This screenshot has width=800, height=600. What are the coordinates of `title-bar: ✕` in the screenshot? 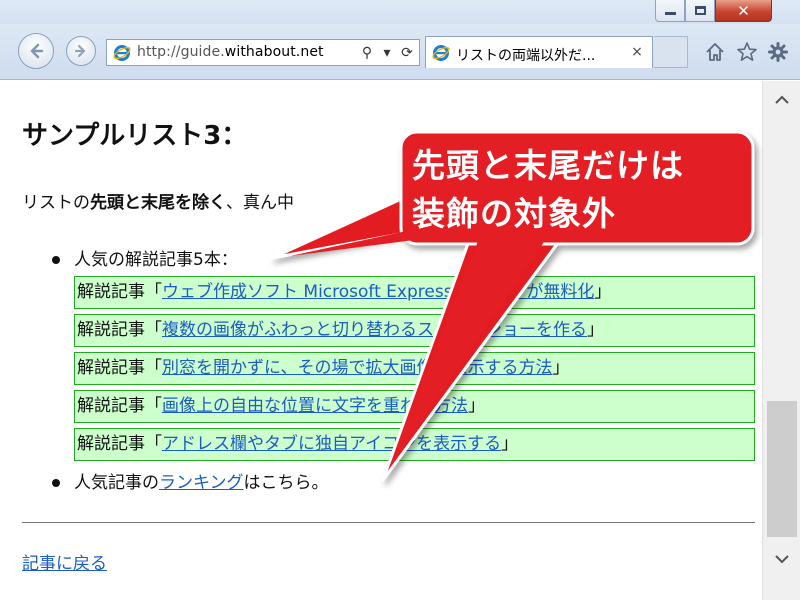 It's located at (400, 12).